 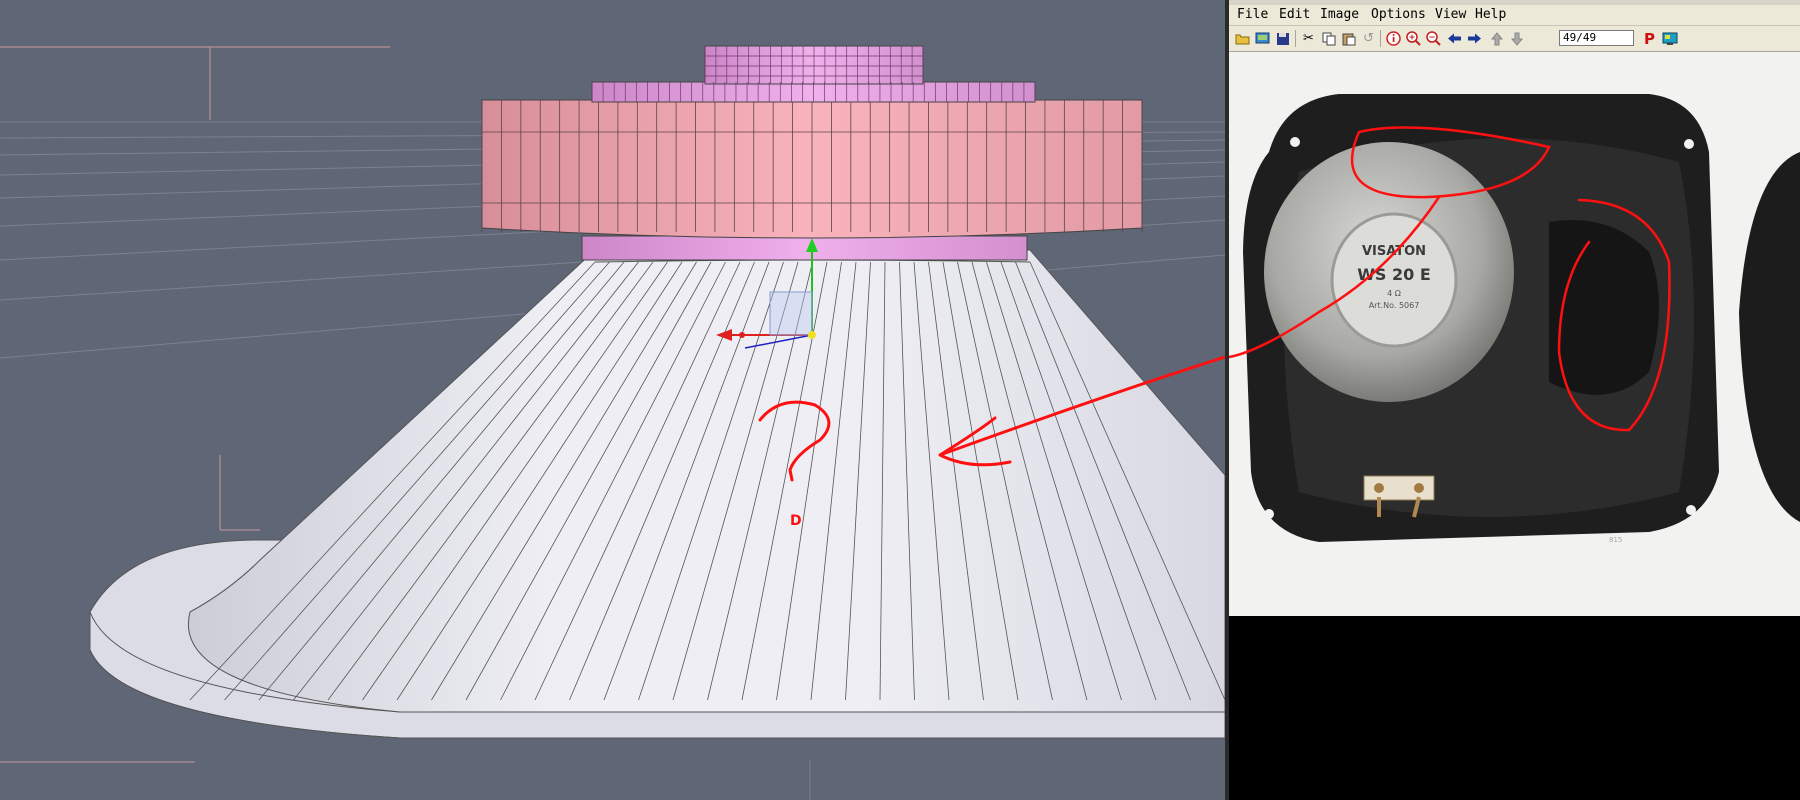 What do you see at coordinates (1413, 38) in the screenshot?
I see `zoom-in-icon` at bounding box center [1413, 38].